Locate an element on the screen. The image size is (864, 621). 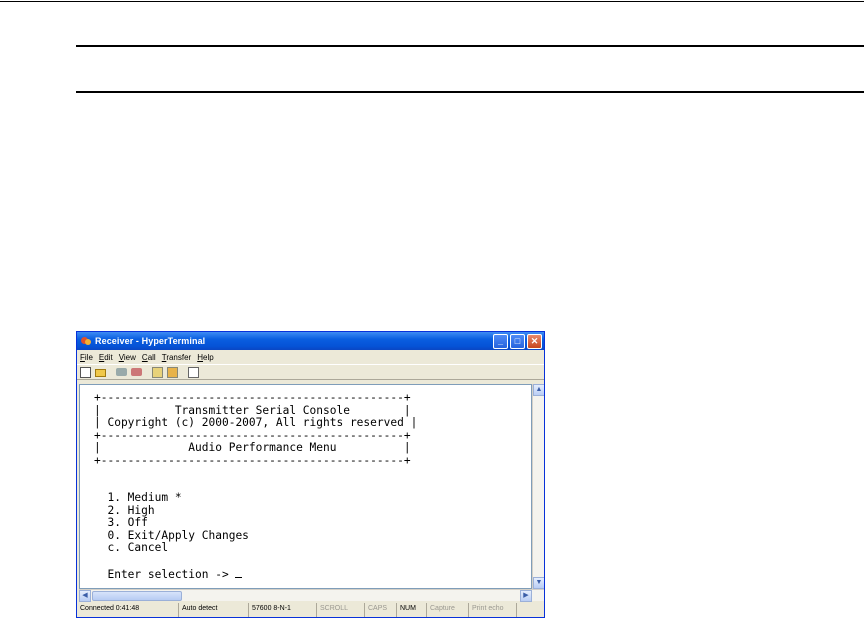
disconnect-icon is located at coordinates (136, 372).